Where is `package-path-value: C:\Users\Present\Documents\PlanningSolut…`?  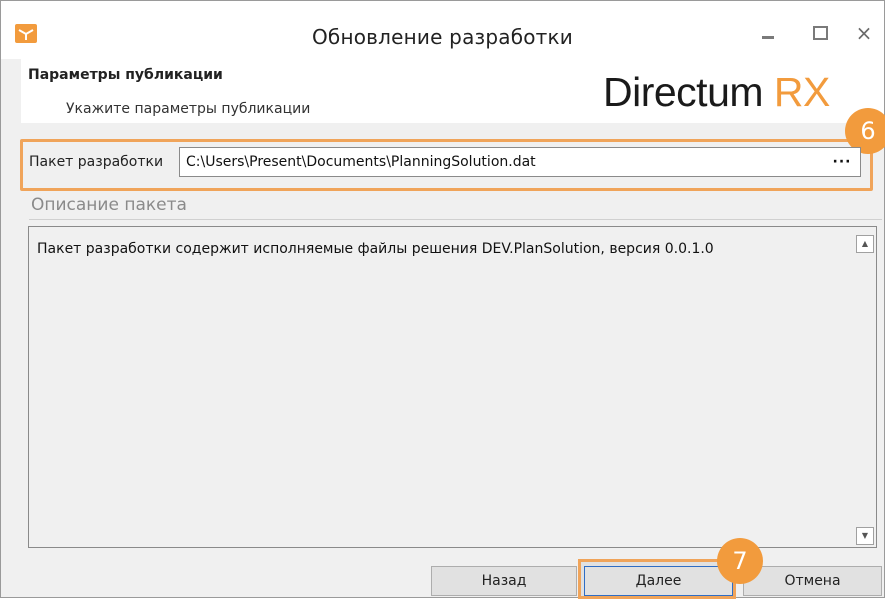 package-path-value: C:\Users\Present\Documents\PlanningSolut… is located at coordinates (361, 162).